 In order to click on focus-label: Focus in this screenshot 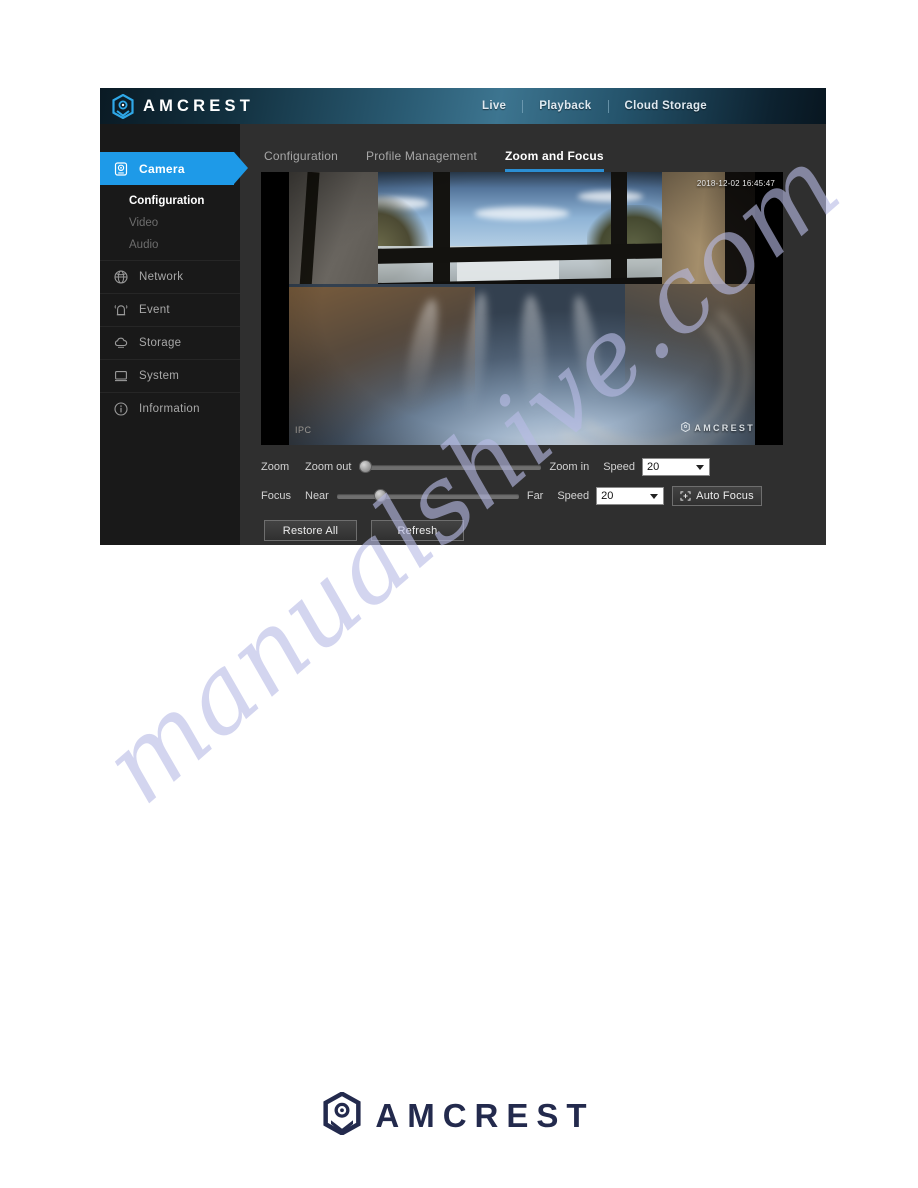, I will do `click(276, 496)`.